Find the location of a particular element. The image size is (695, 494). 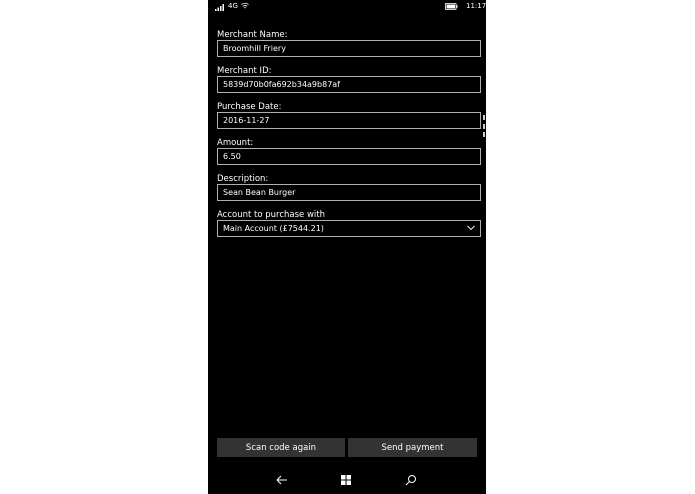

navigation-bar is located at coordinates (347, 480).